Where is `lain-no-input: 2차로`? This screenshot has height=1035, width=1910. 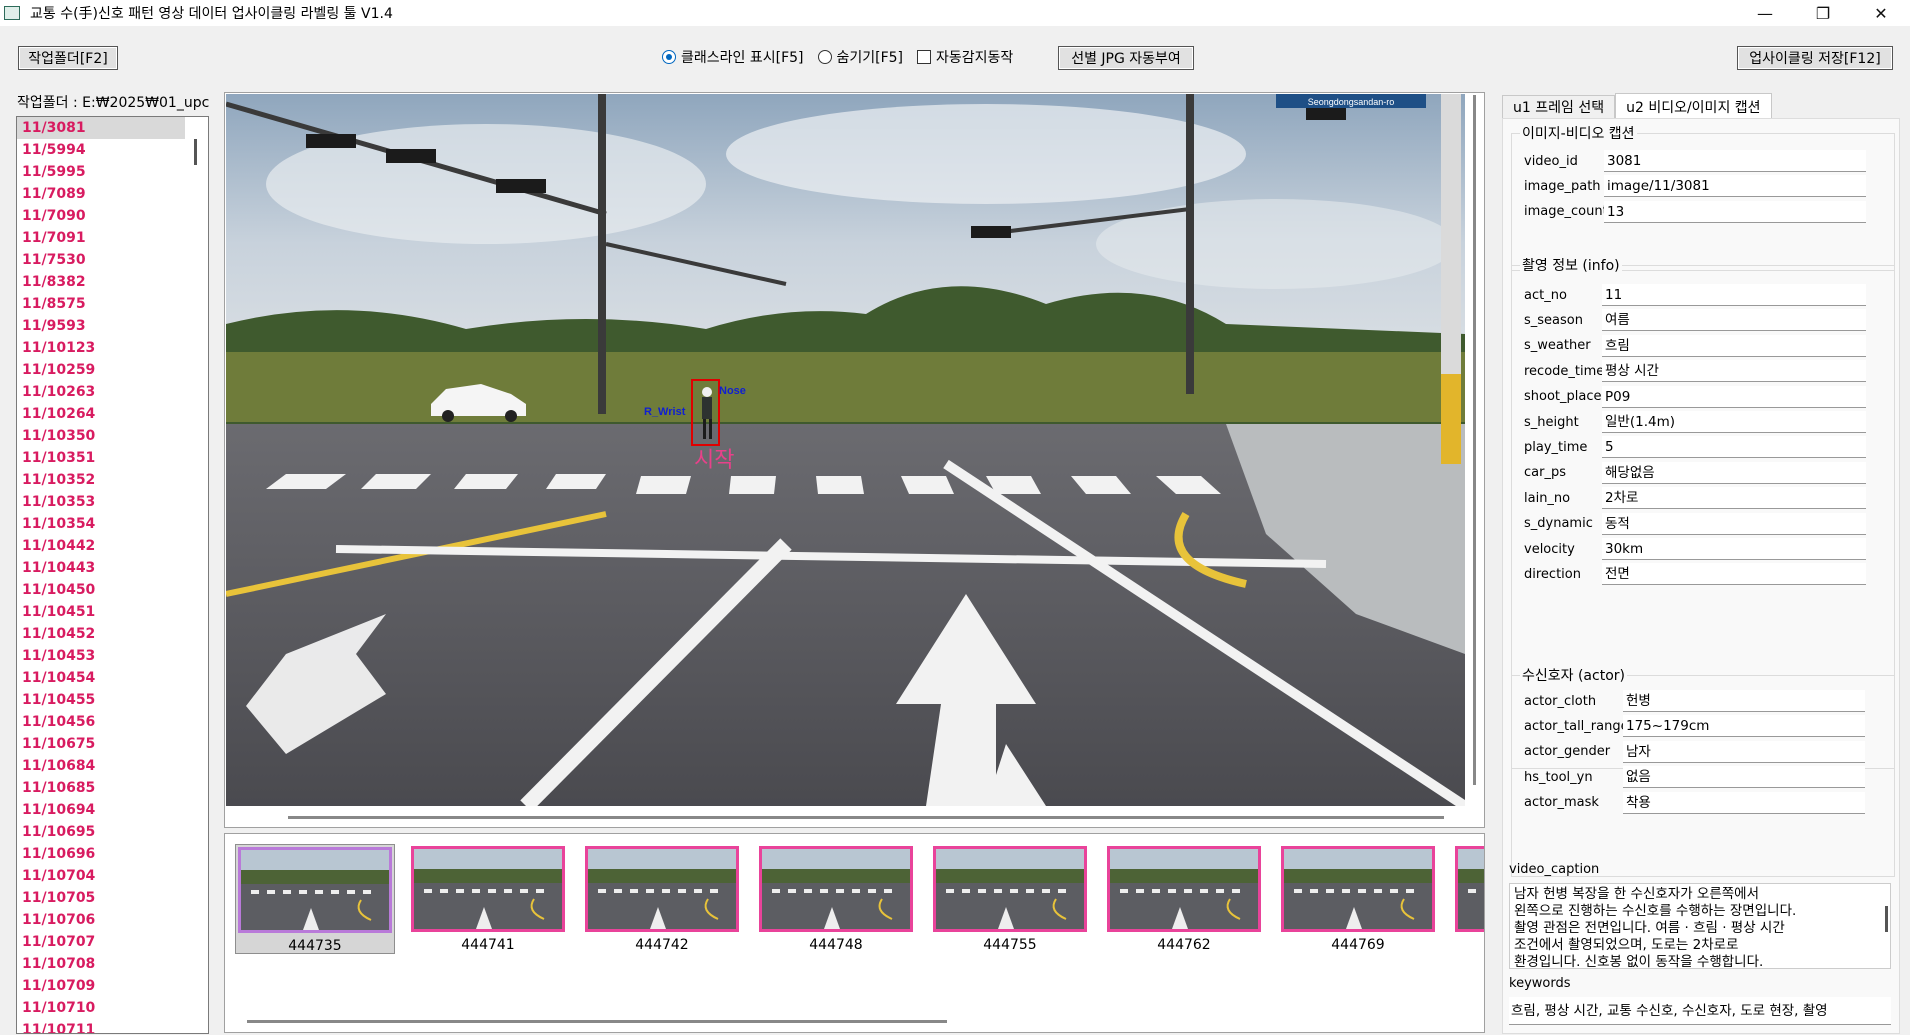 lain-no-input: 2차로 is located at coordinates (1734, 498).